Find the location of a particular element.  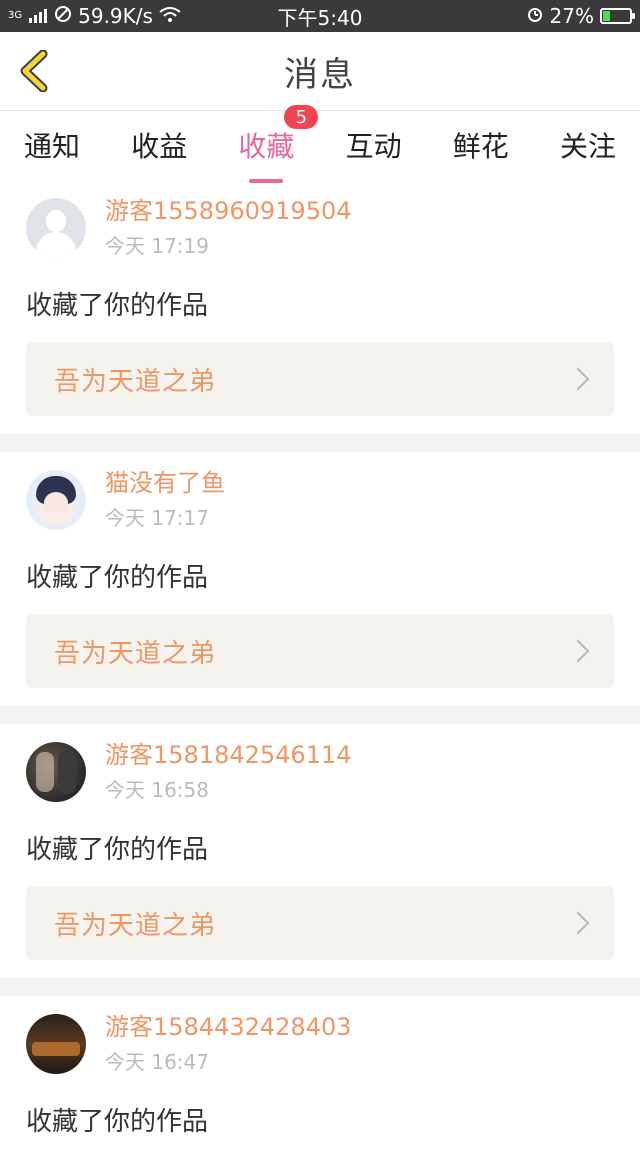

tab-earnings: 收益 is located at coordinates (159, 145).